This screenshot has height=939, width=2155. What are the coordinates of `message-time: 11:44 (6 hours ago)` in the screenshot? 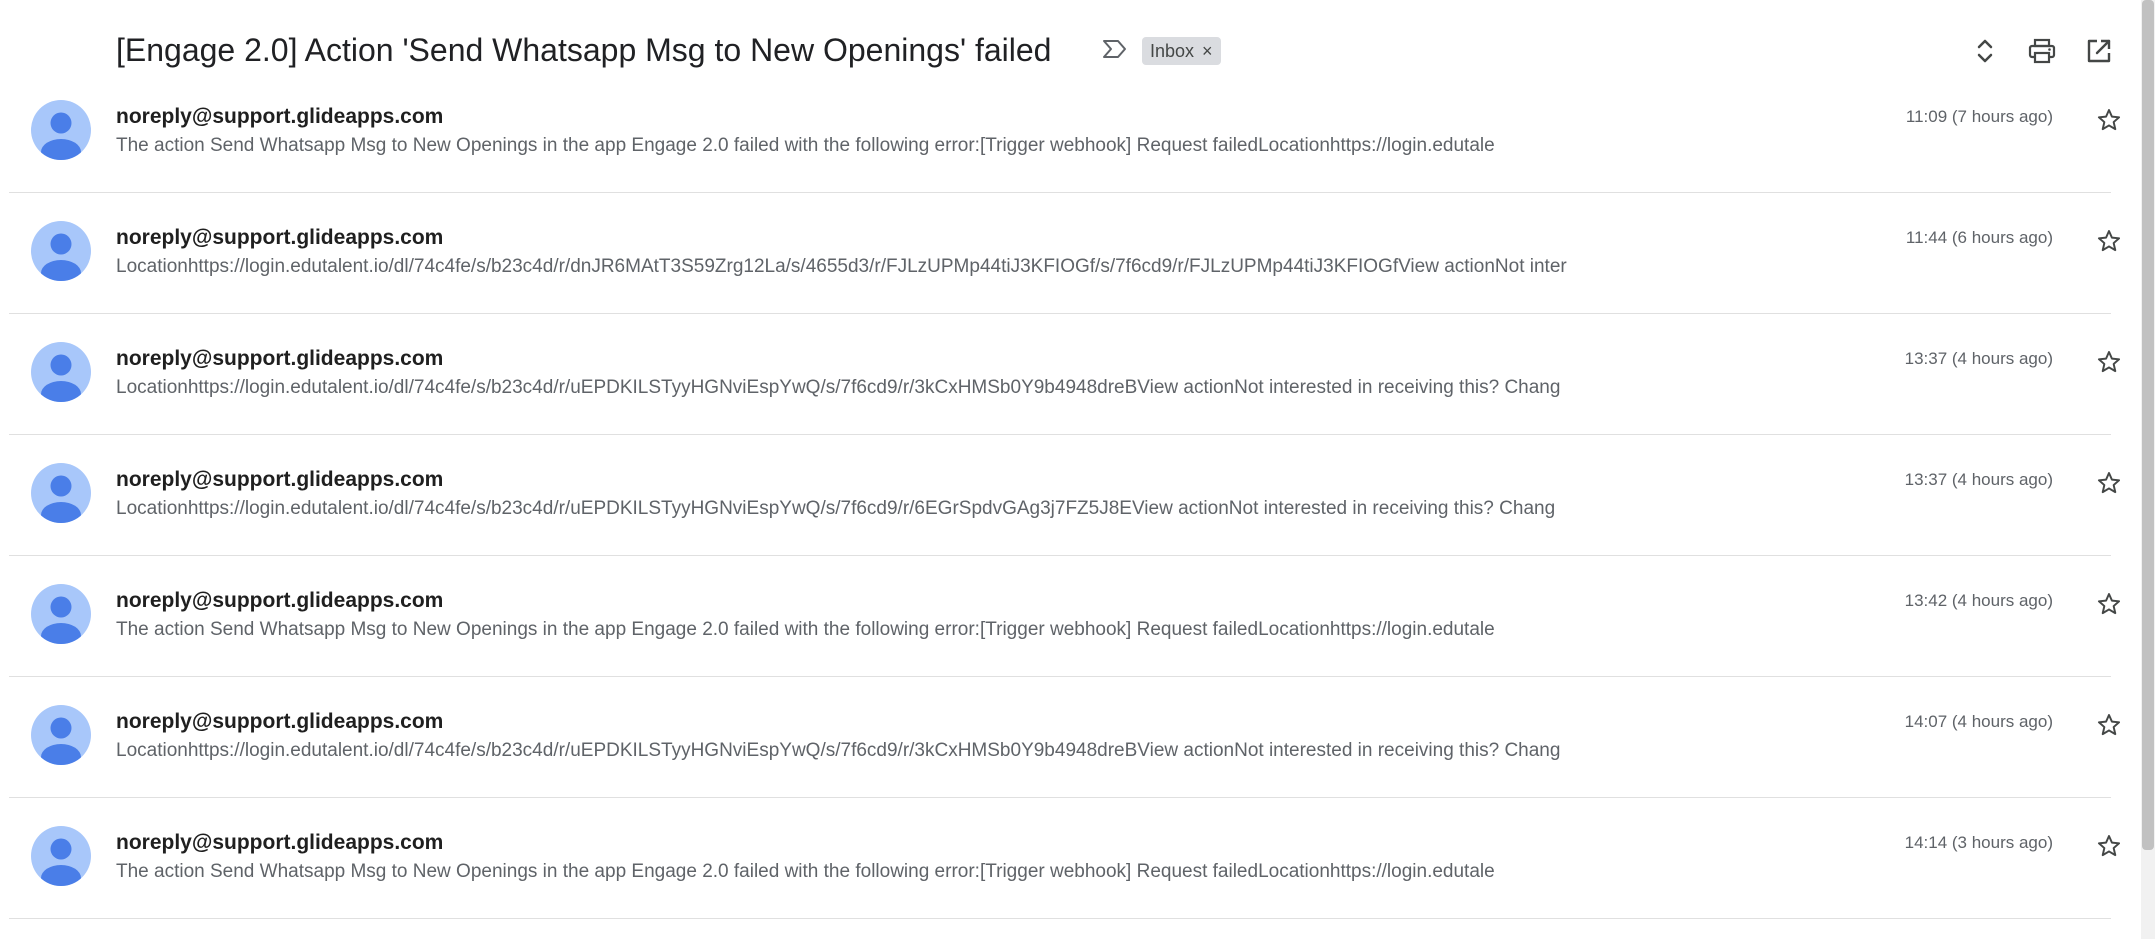 It's located at (1979, 237).